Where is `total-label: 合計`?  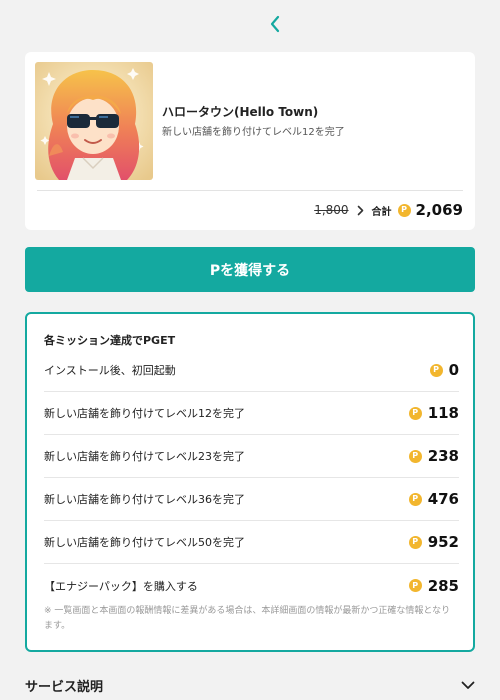 total-label: 合計 is located at coordinates (381, 212).